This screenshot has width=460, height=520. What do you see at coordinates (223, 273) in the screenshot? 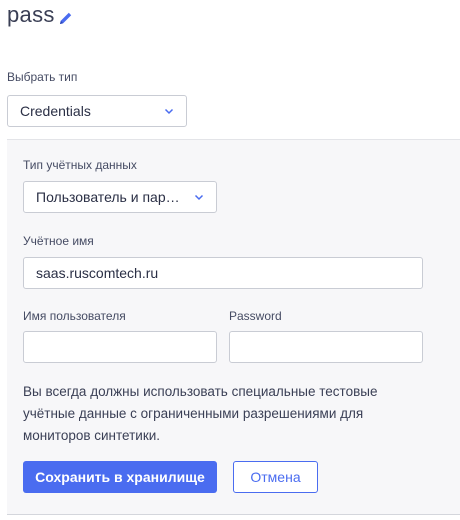
I see `credential-name-input` at bounding box center [223, 273].